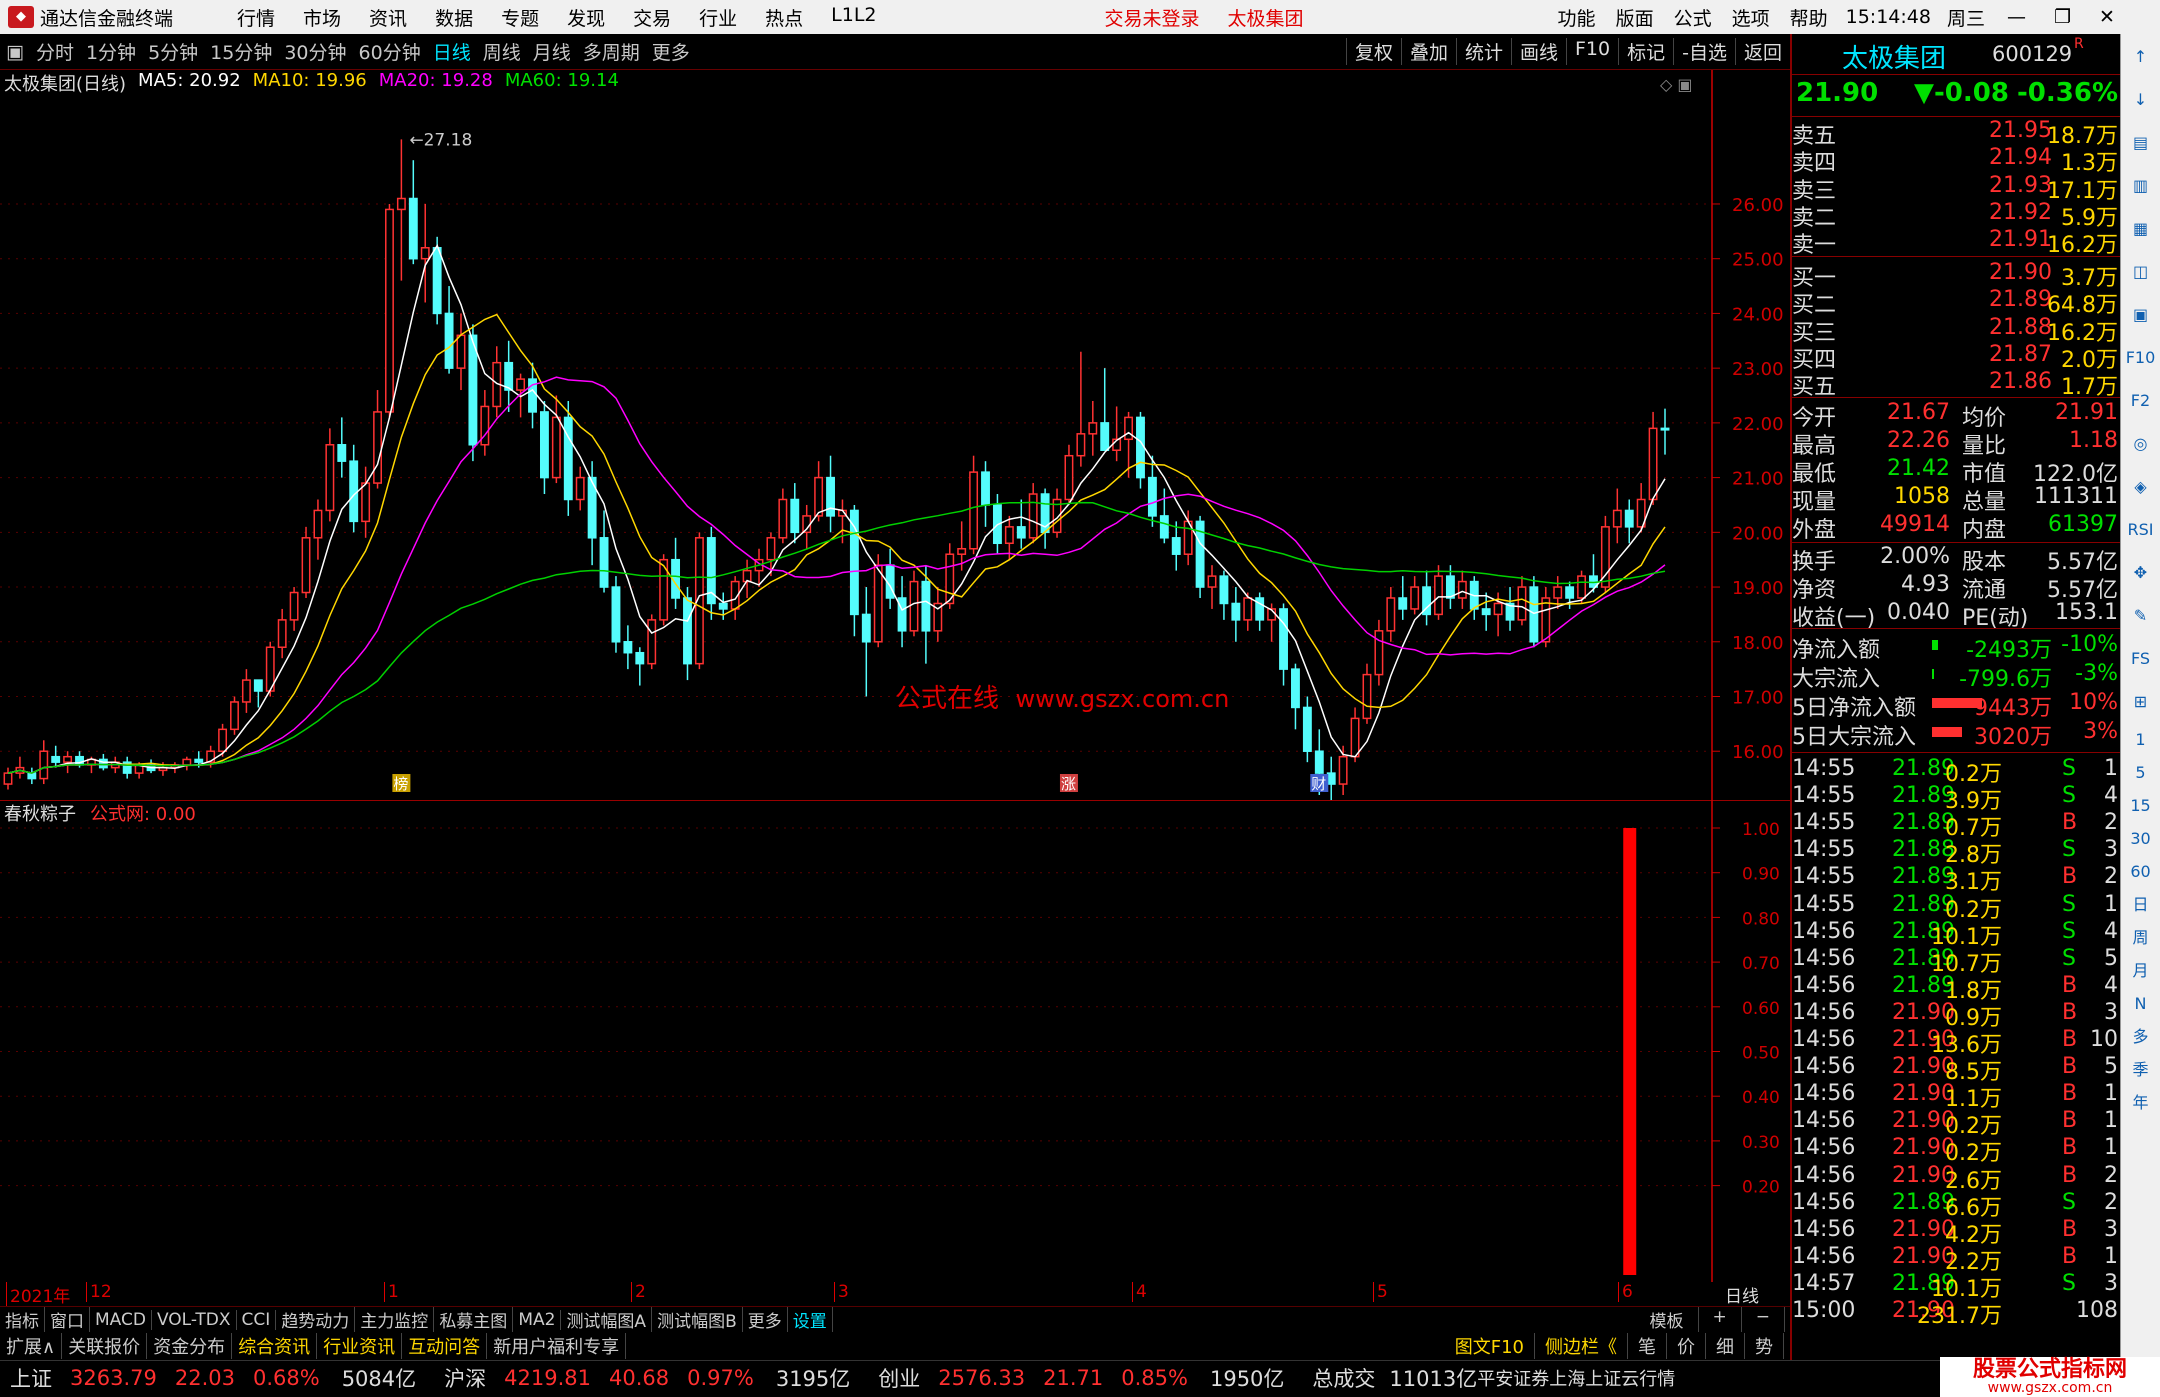 The width and height of the screenshot is (2160, 1397). What do you see at coordinates (31, 1346) in the screenshot?
I see `bottom-item-0: 扩展∧` at bounding box center [31, 1346].